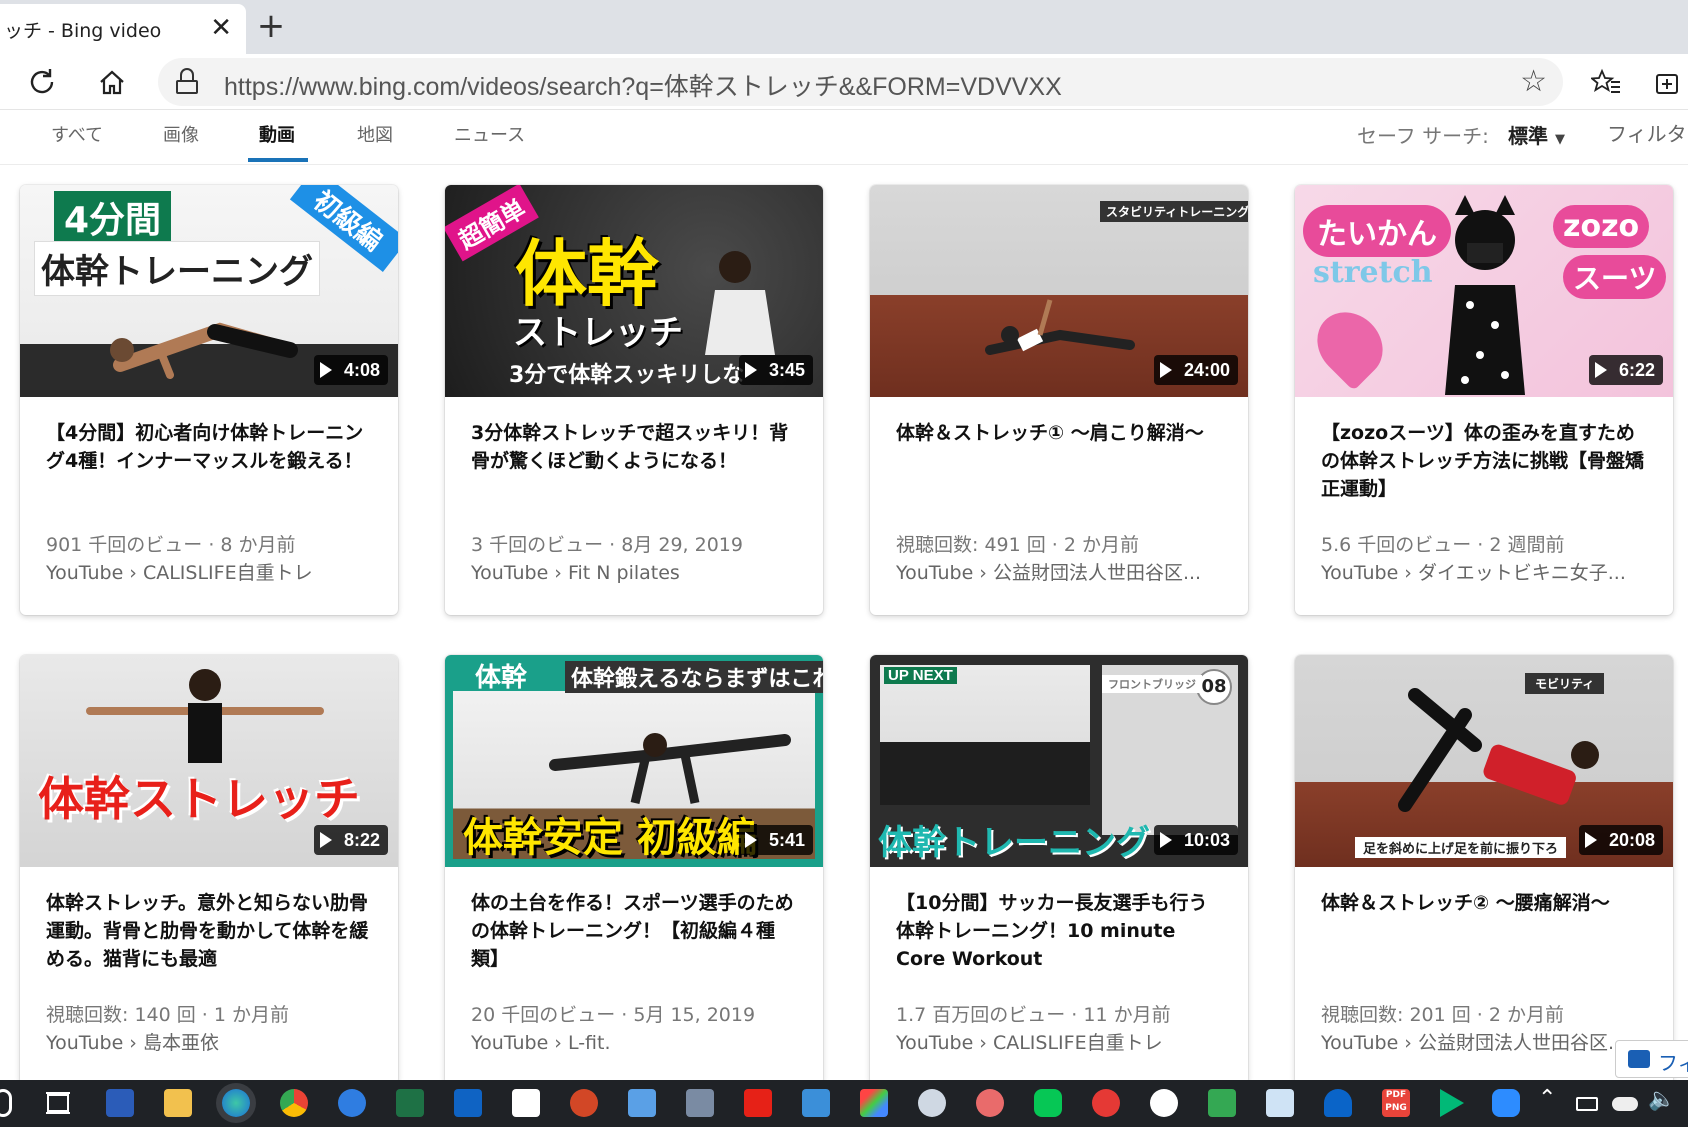 The height and width of the screenshot is (1127, 1688). I want to click on nav-videos: 動画, so click(277, 134).